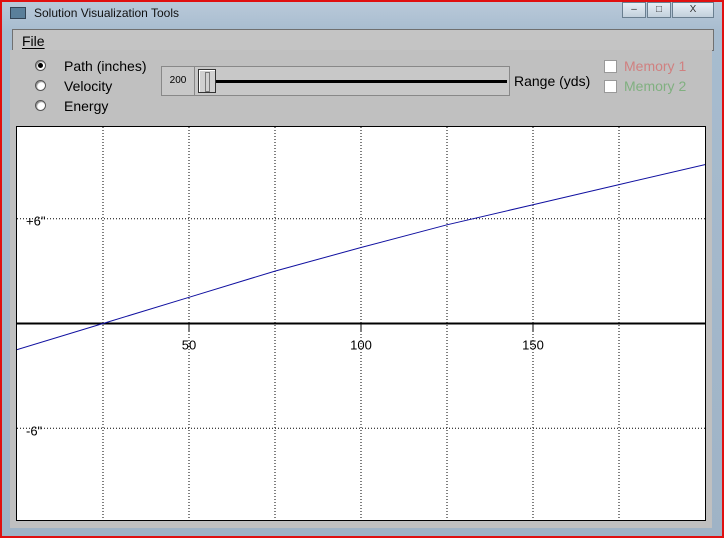 This screenshot has height=538, width=724. Describe the element at coordinates (363, 40) in the screenshot. I see `menu-bar: File` at that location.